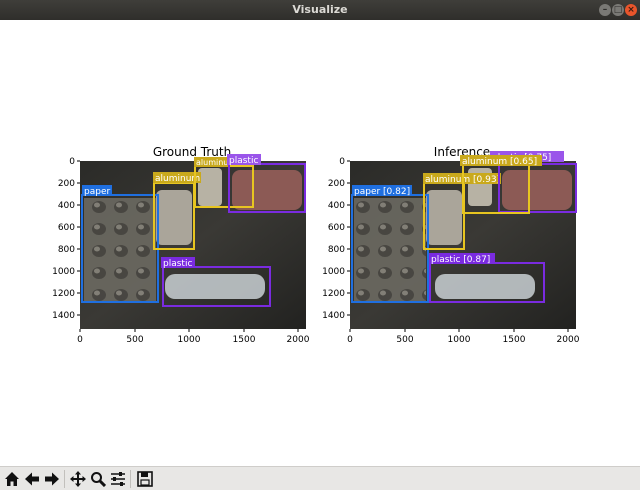 Image resolution: width=640 pixels, height=490 pixels. I want to click on home-button, so click(12, 479).